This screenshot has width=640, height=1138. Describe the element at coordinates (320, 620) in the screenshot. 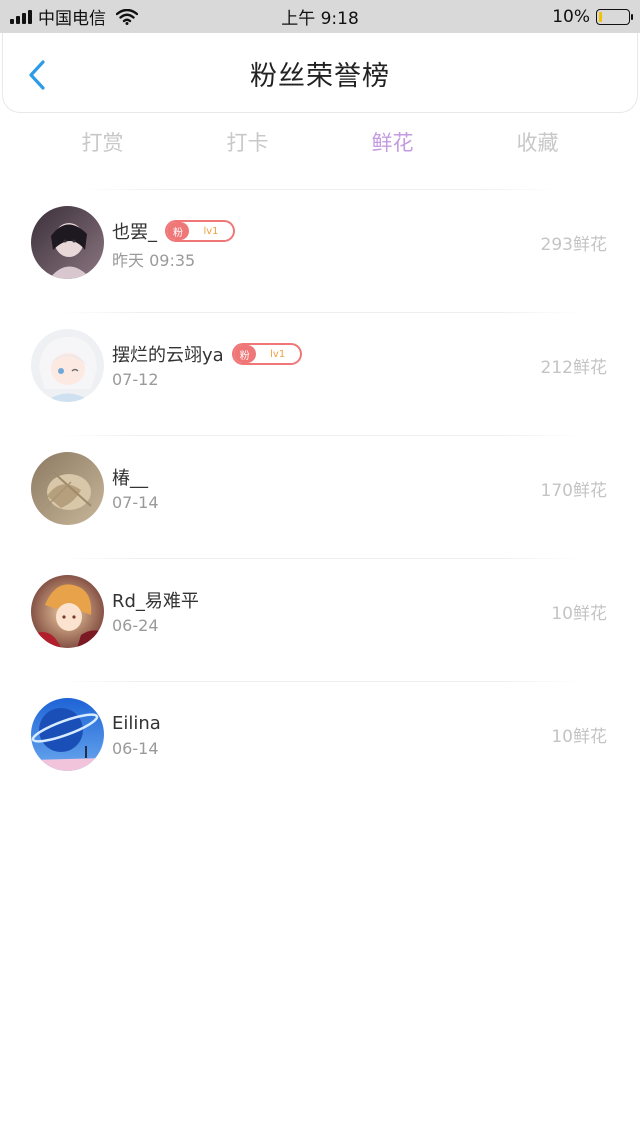

I see `list-item: Rd_易难平 06-24 10鲜花` at that location.